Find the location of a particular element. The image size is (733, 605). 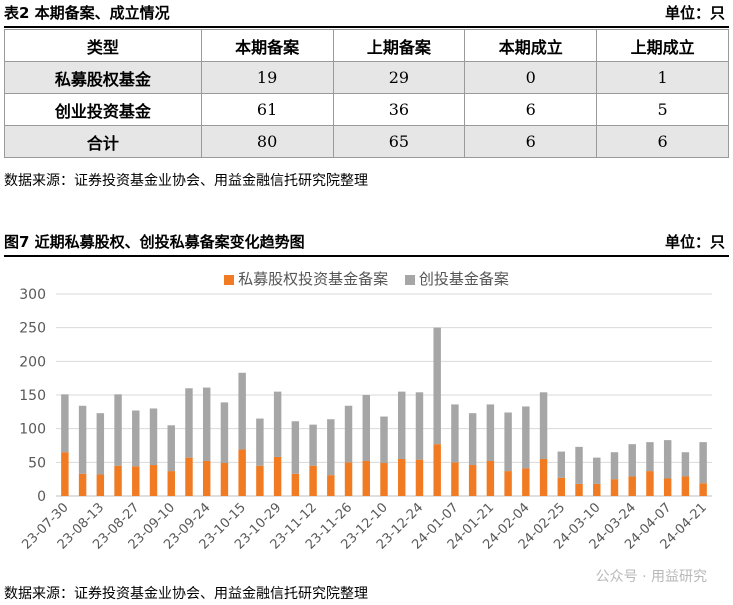

row-type: 创业投资基金 is located at coordinates (103, 109).